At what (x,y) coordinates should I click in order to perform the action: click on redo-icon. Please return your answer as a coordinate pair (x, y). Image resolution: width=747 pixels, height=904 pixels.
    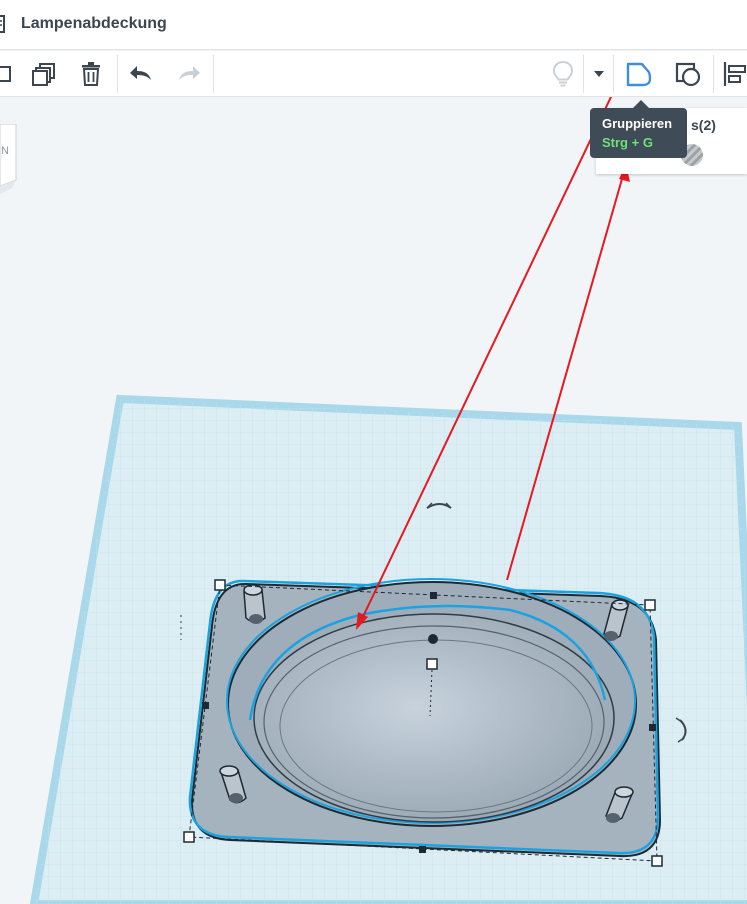
    Looking at the image, I should click on (188, 74).